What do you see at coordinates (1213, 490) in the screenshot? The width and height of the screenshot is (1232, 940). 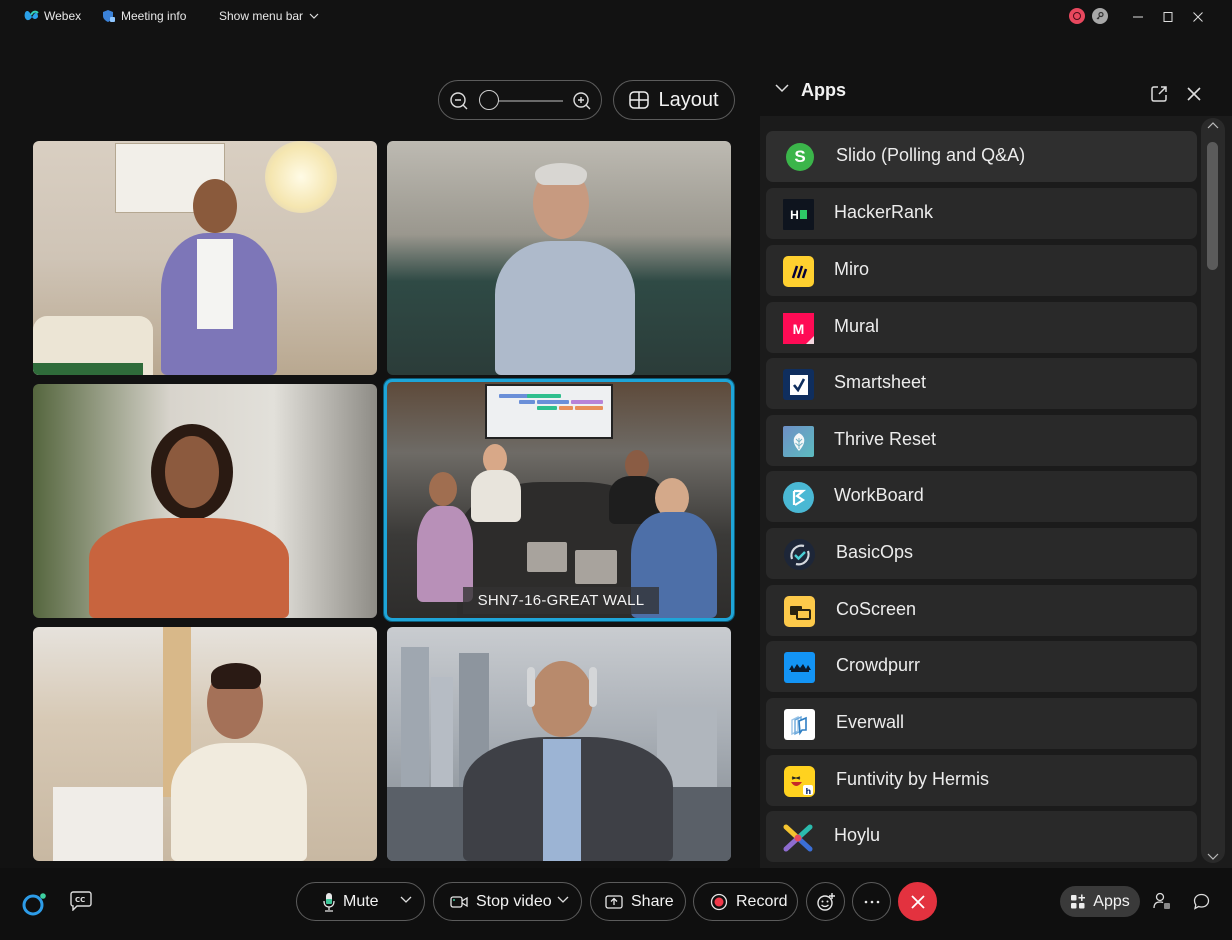 I see `apps-list-scrollbar` at bounding box center [1213, 490].